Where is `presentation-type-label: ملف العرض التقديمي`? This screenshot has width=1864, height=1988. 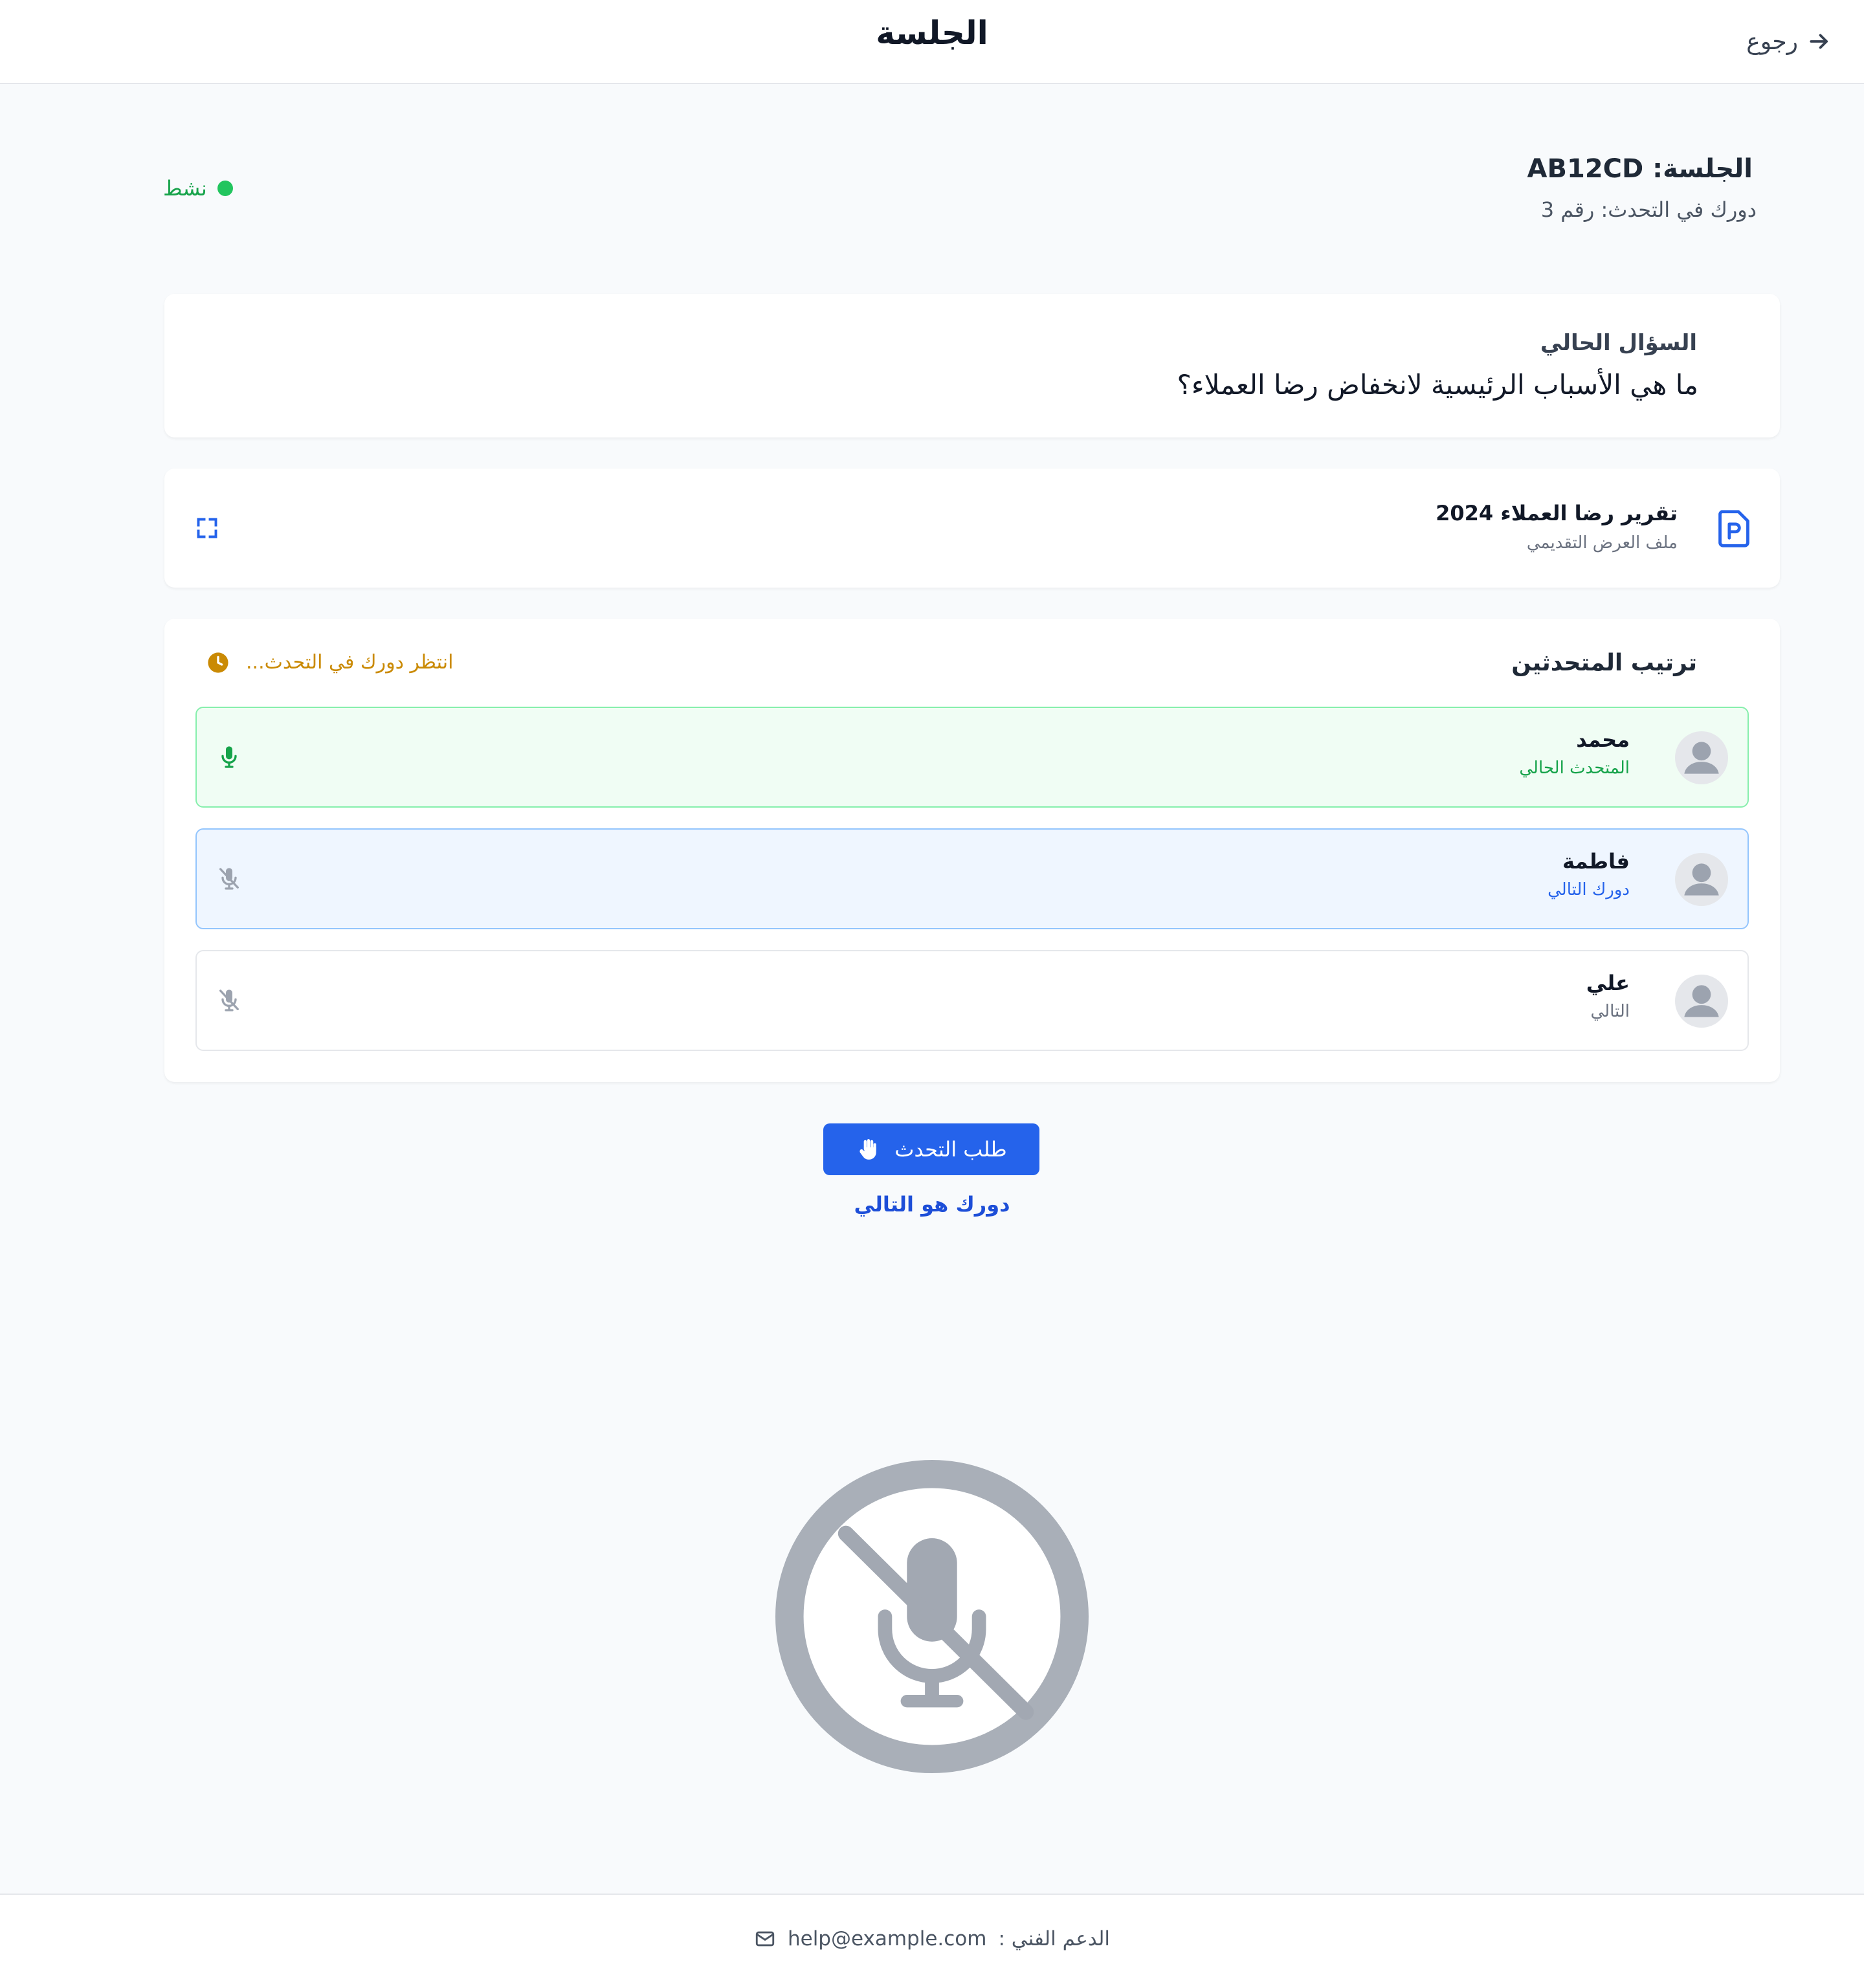
presentation-type-label: ملف العرض التقديمي is located at coordinates (1602, 543).